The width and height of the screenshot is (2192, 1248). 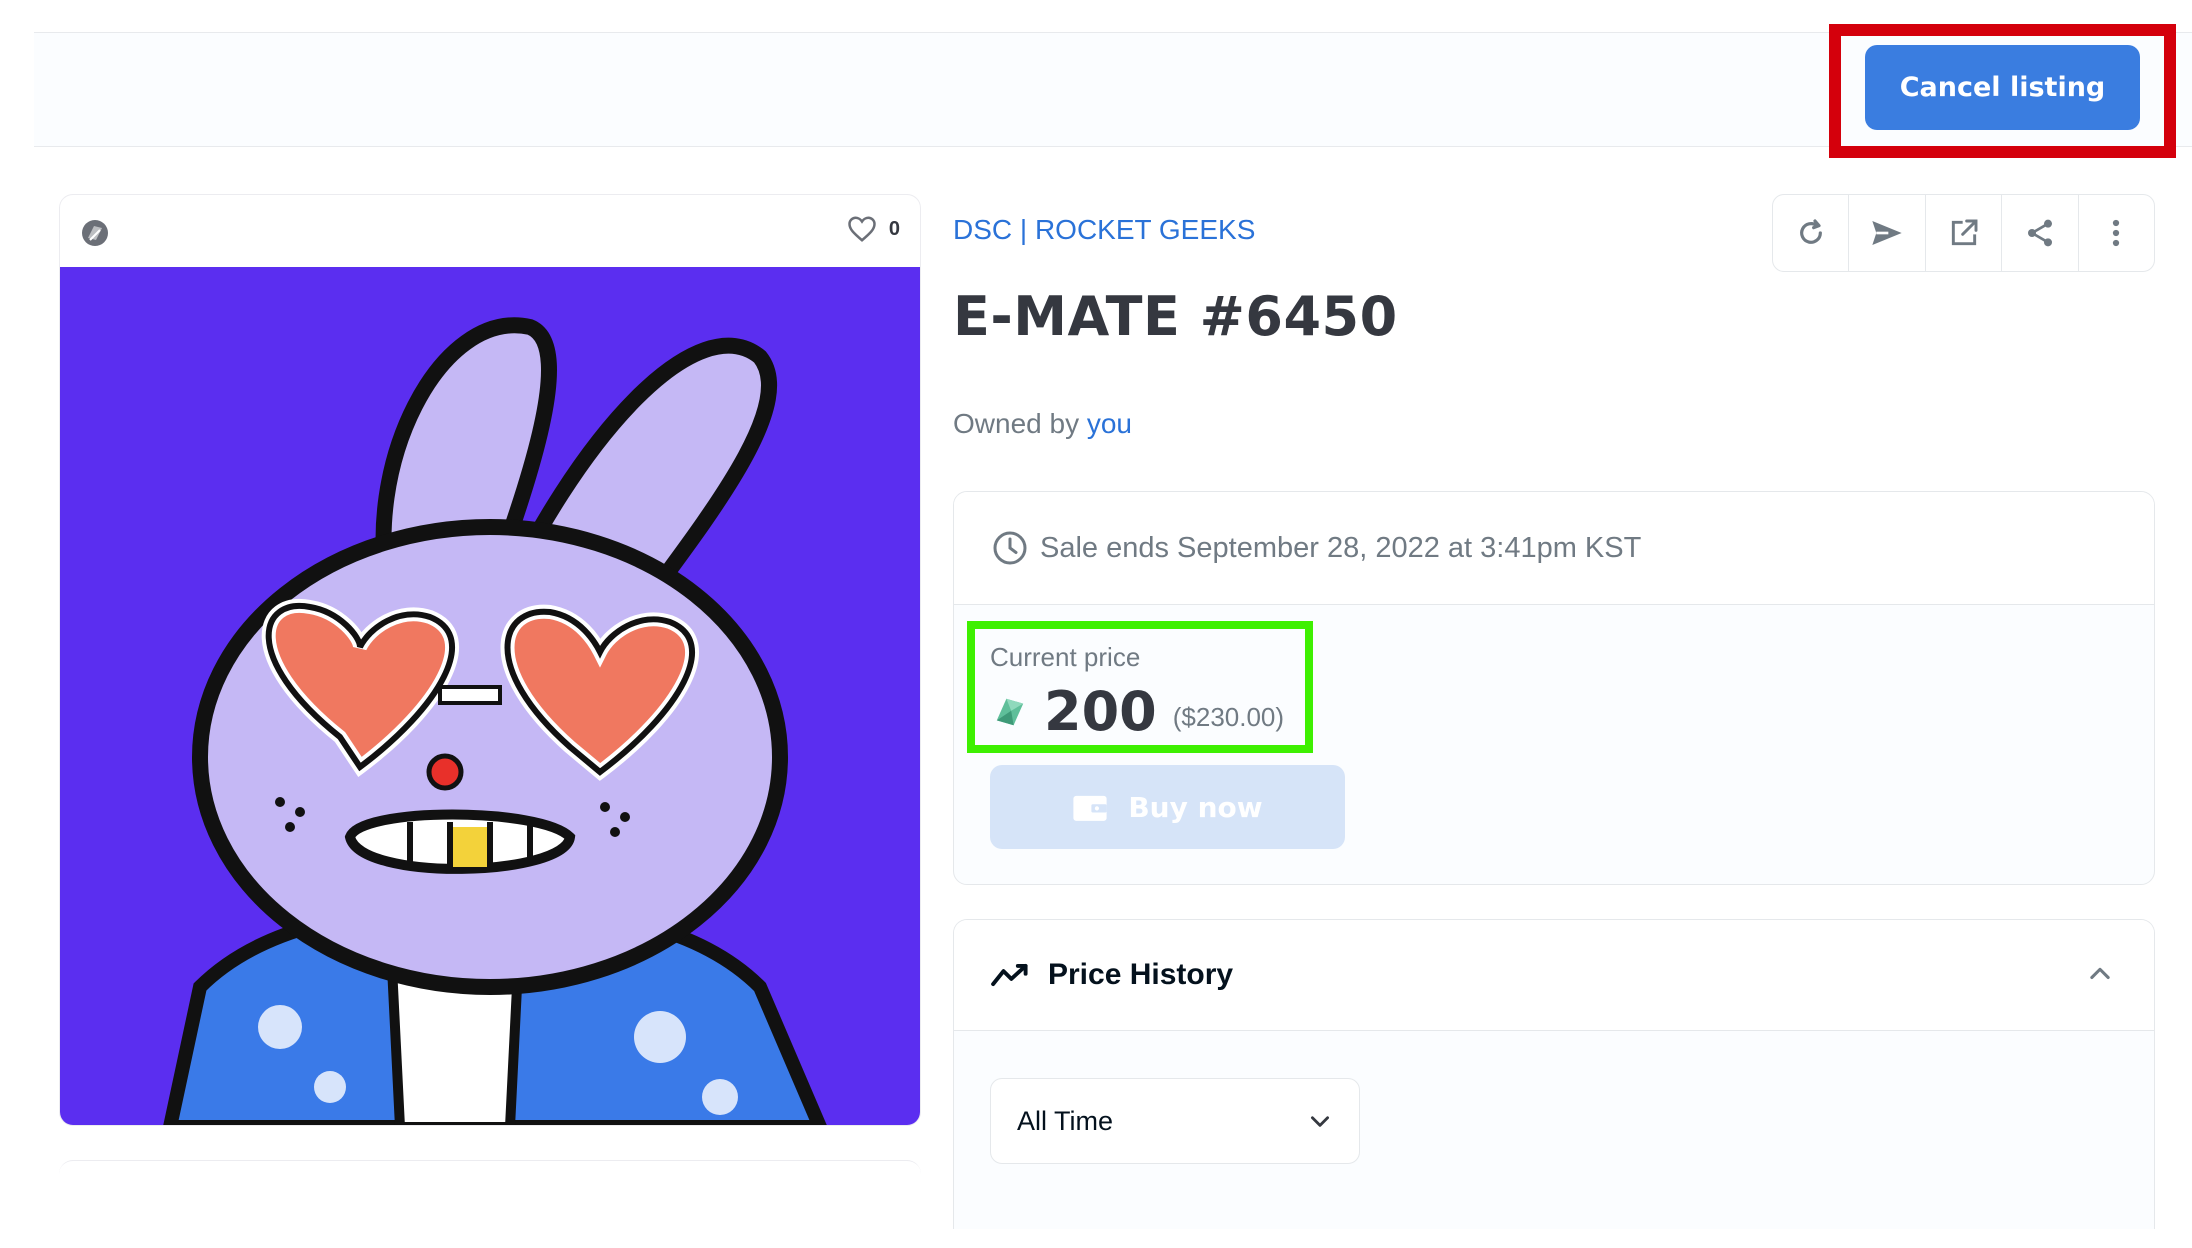 I want to click on media-card-header: 0, so click(x=490, y=231).